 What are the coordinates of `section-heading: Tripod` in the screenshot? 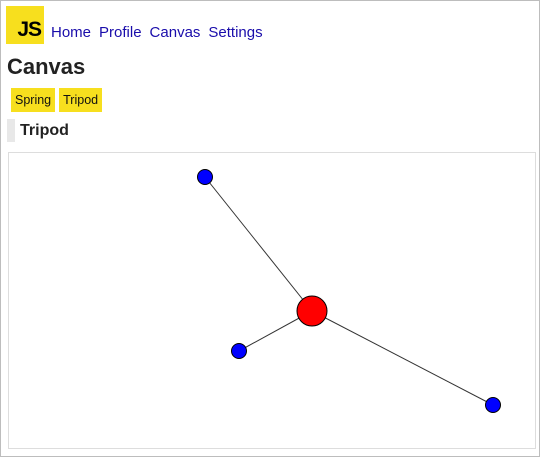 It's located at (38, 130).